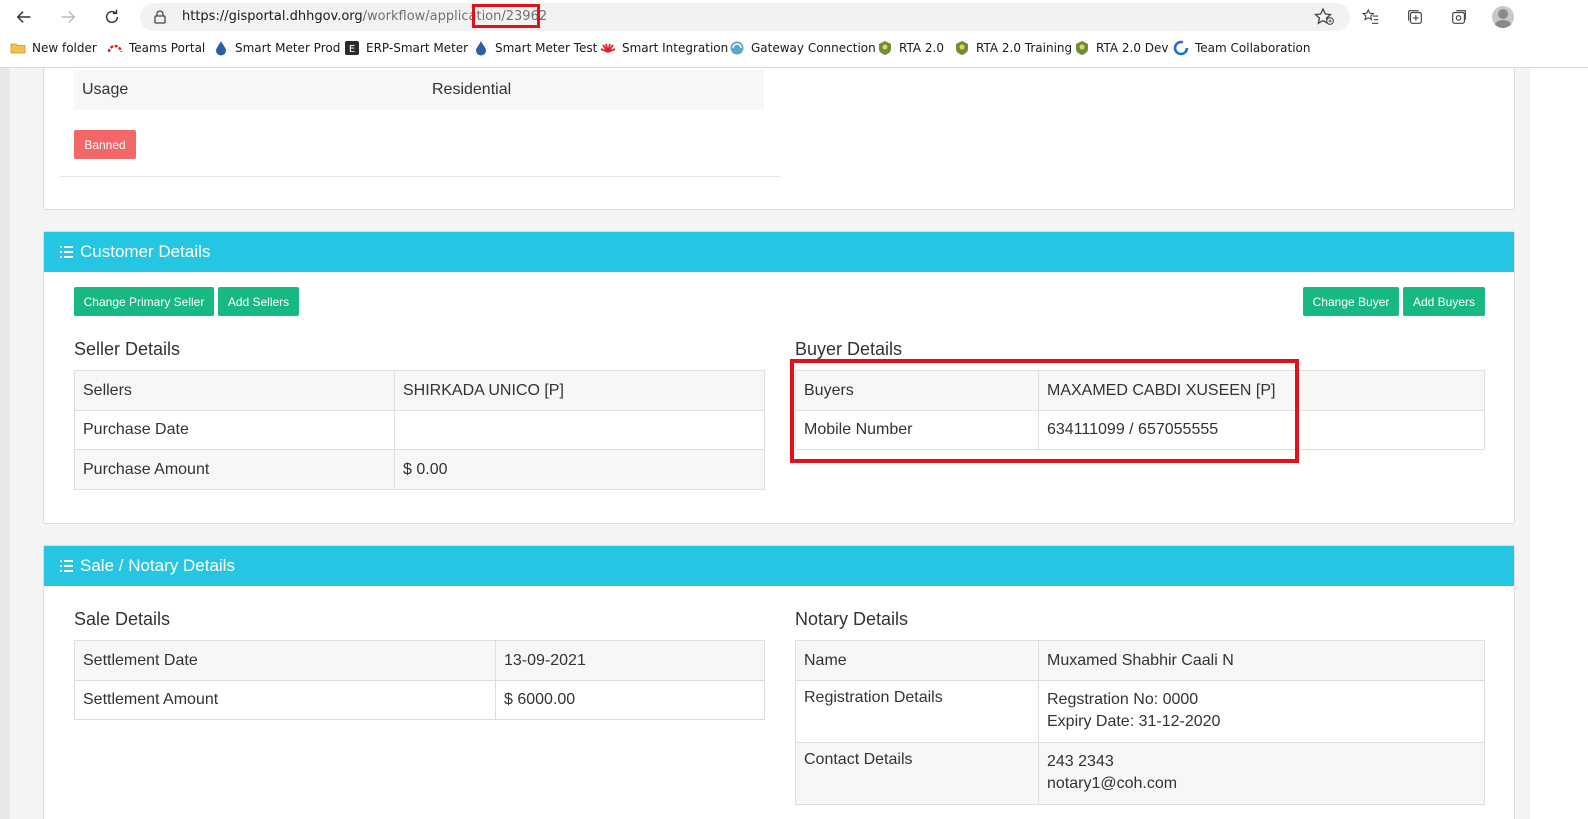  I want to click on lock-icon, so click(160, 17).